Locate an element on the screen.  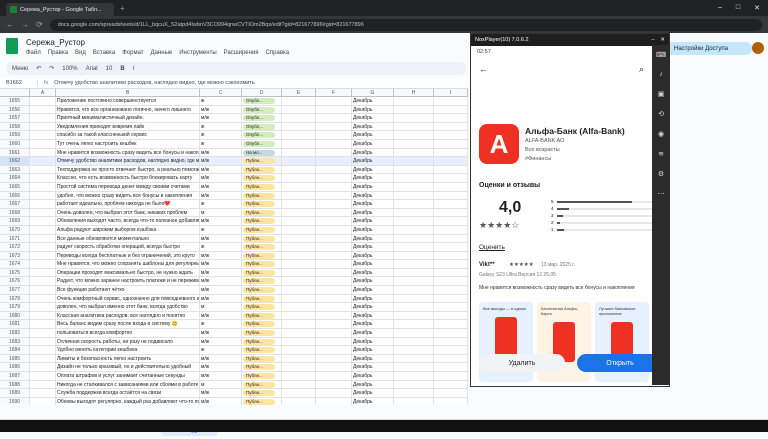
cell-gender: м is located at coordinates (221, 212).